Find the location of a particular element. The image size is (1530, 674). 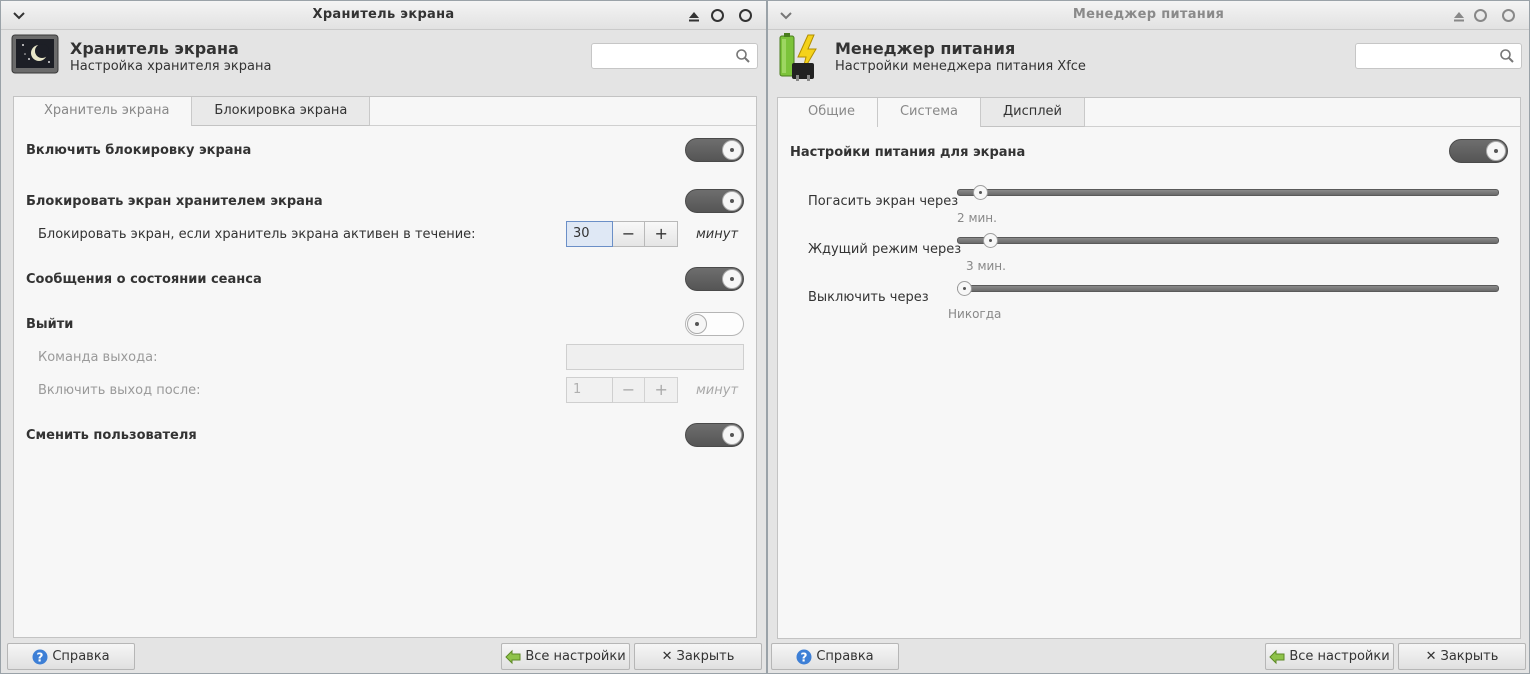

logout-toggle is located at coordinates (714, 324).